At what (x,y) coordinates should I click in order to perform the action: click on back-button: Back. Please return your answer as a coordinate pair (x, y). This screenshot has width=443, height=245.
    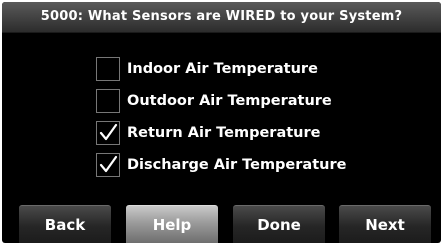
    Looking at the image, I should click on (65, 224).